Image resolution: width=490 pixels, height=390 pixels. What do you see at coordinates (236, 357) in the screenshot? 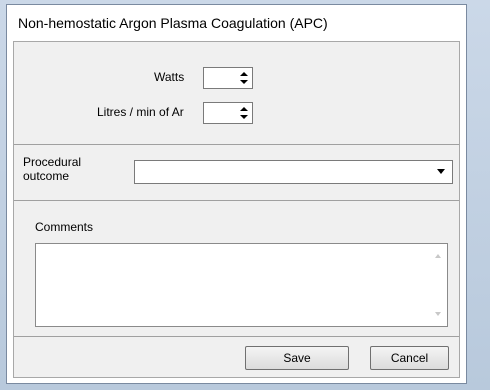
I see `button-bar: Save Cancel` at bounding box center [236, 357].